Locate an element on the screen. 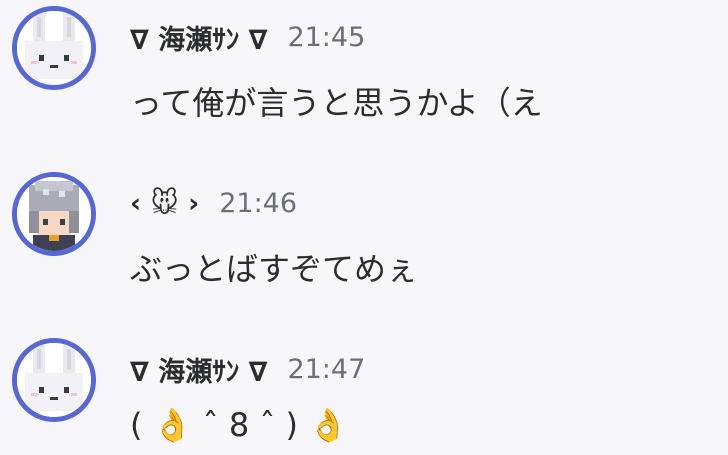 The image size is (728, 455). timestamp: 21:45 is located at coordinates (326, 37).